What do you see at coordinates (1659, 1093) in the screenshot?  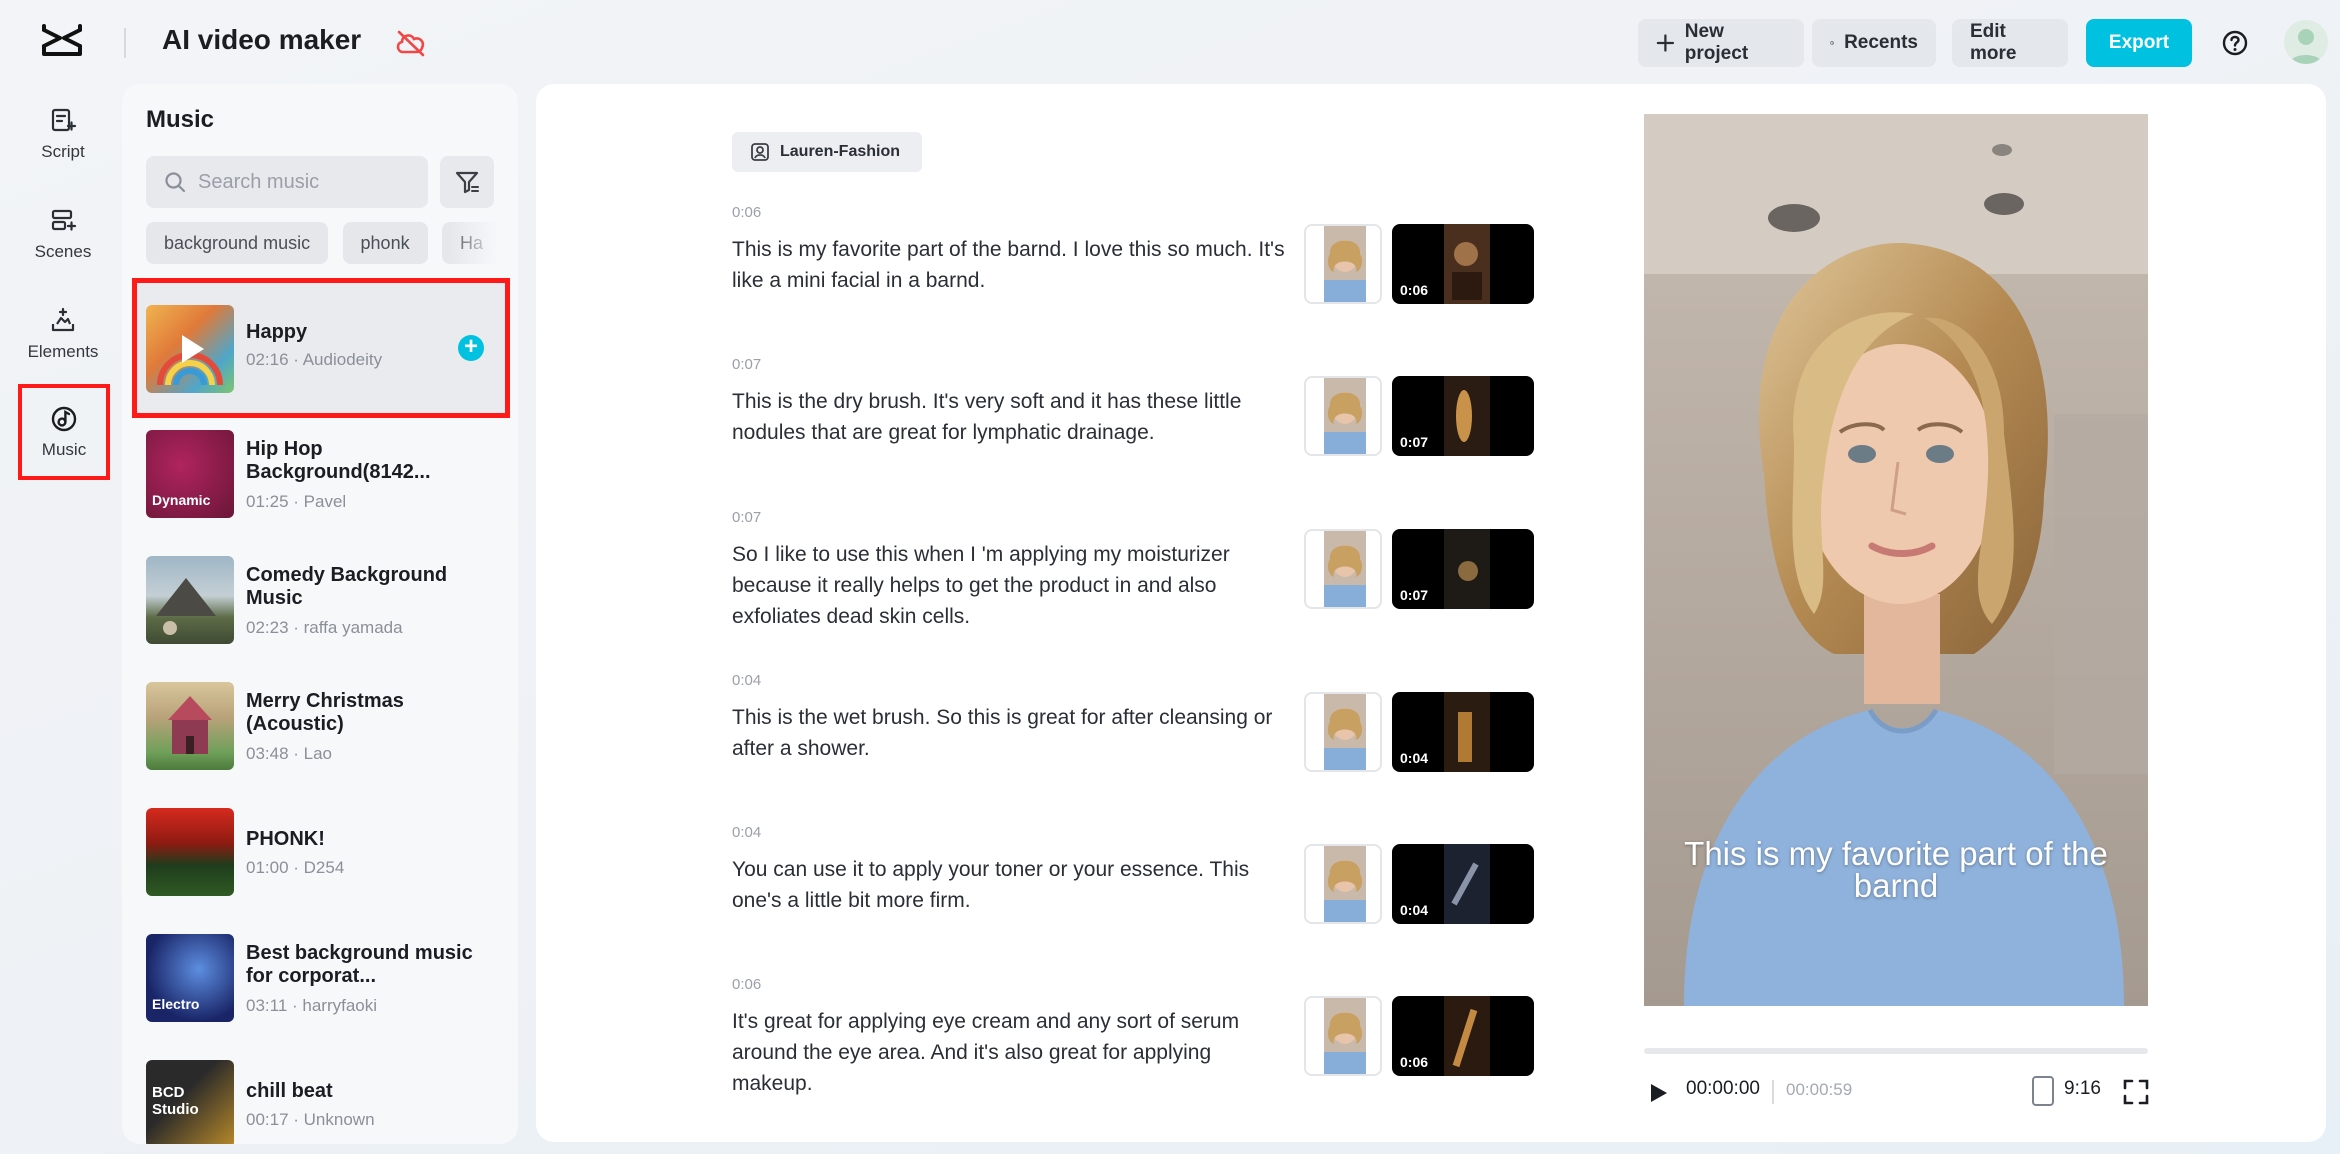 I see `play-icon` at bounding box center [1659, 1093].